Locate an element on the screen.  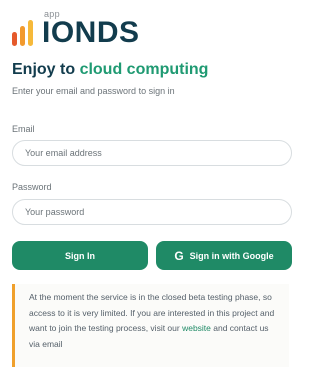
password-field is located at coordinates (152, 212).